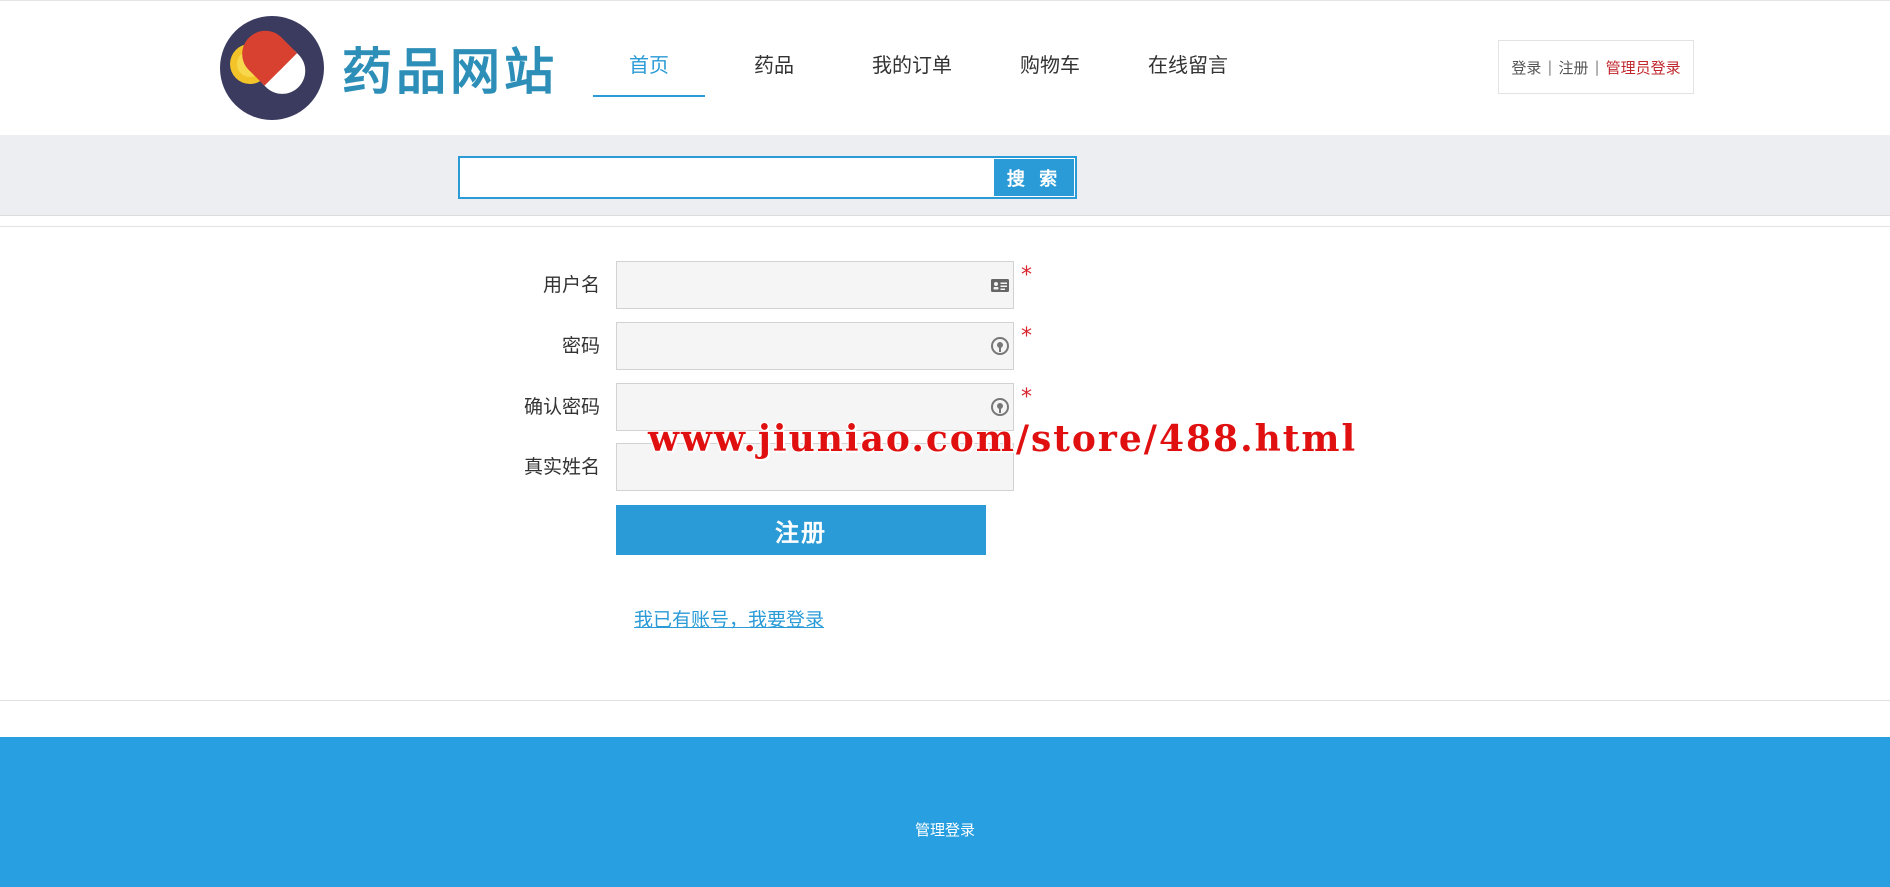  I want to click on site-name: 药品网站, so click(450, 71).